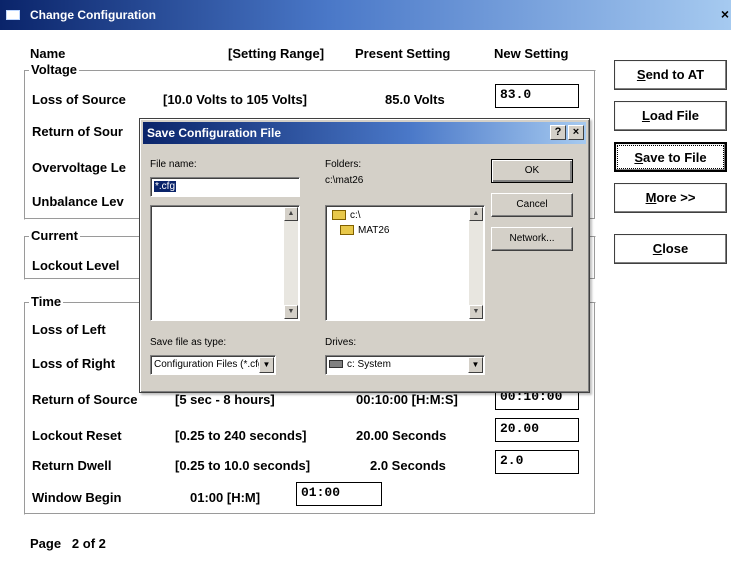  What do you see at coordinates (531, 53) in the screenshot?
I see `header-new-setting: New Setting` at bounding box center [531, 53].